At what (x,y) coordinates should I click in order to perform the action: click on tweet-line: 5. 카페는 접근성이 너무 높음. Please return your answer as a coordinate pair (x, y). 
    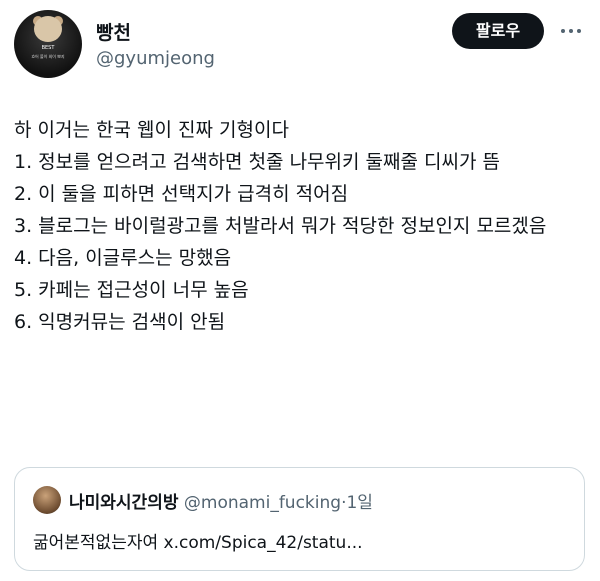
    Looking at the image, I should click on (131, 290).